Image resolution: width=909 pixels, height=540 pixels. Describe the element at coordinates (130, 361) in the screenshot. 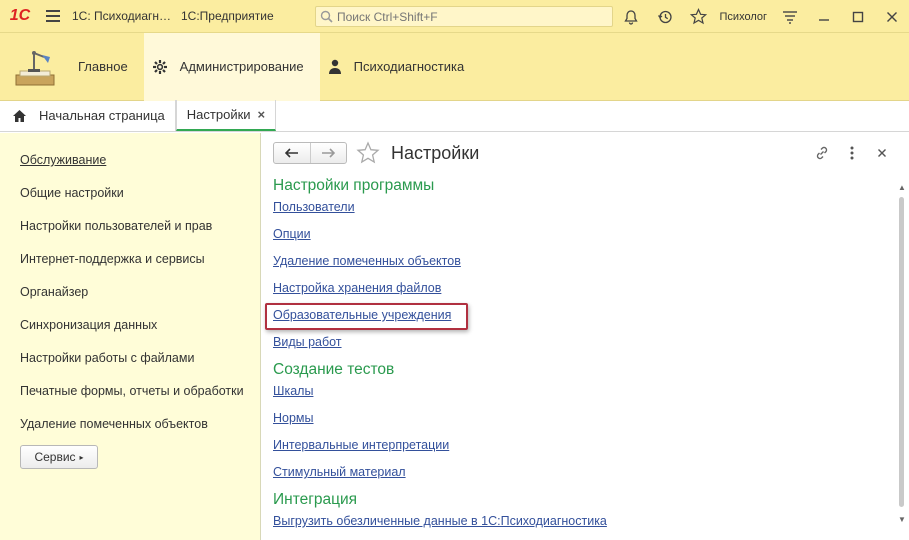

I see `sidebar-item-file-settings: Настройки работы с файлами` at that location.